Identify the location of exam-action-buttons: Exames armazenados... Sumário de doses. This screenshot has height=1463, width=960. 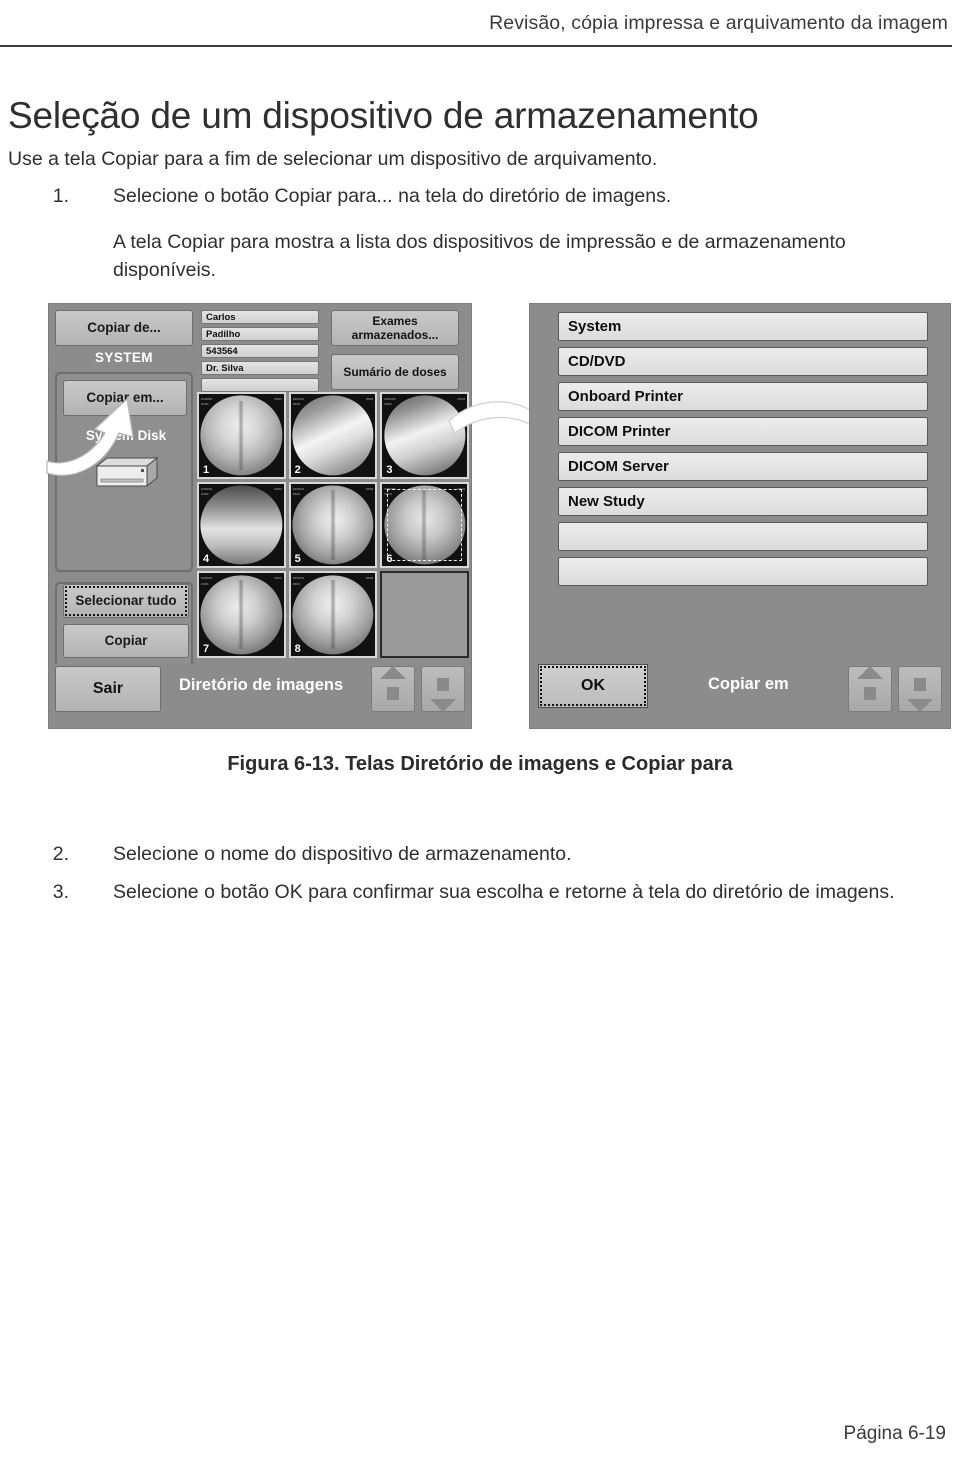
(395, 354).